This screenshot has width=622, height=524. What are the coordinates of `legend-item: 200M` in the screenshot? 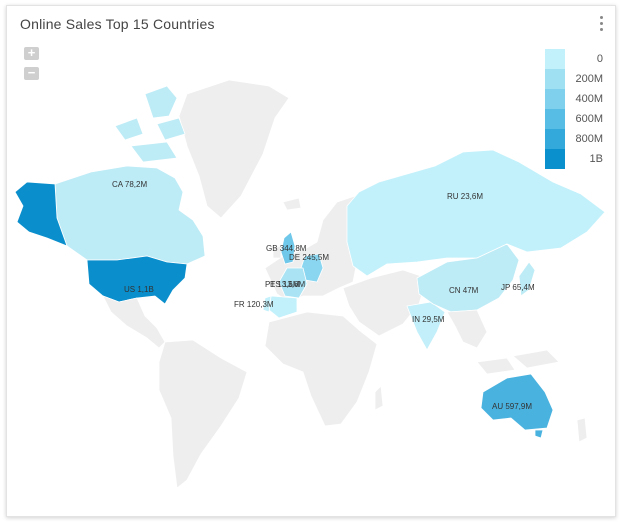 It's located at (580, 79).